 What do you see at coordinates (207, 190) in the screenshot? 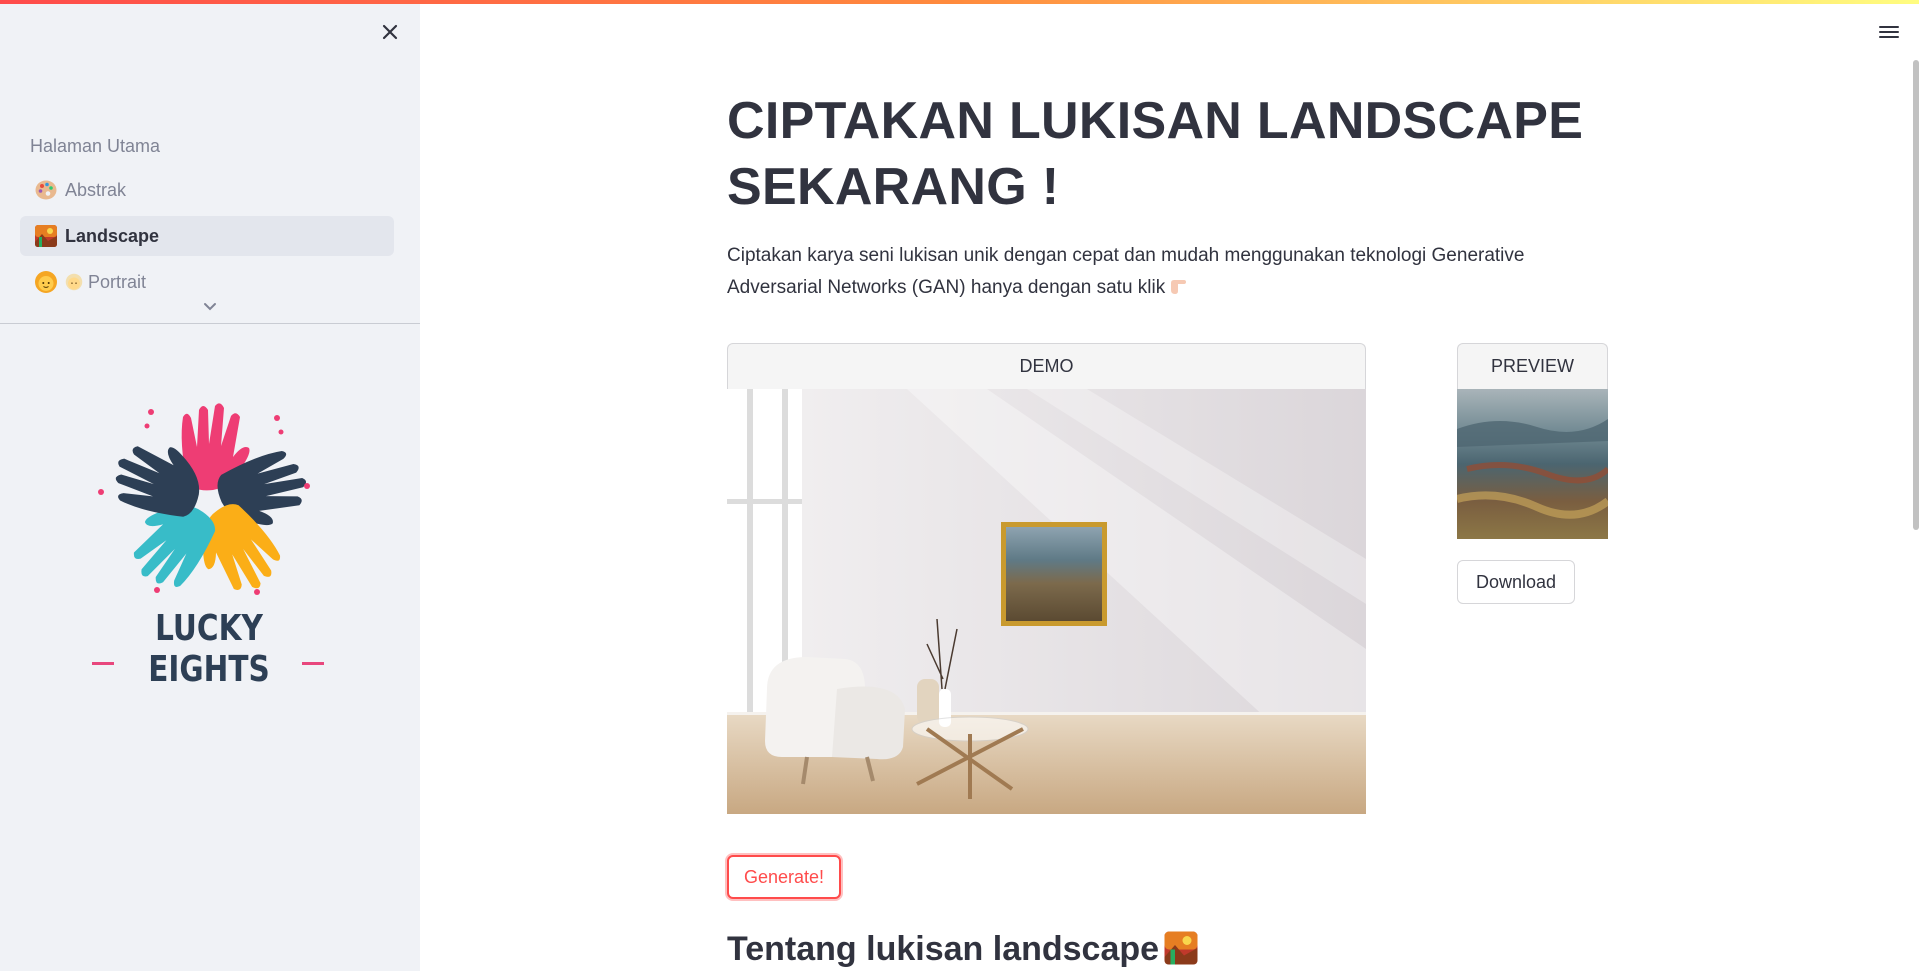
I see `sidebar-item-abstrak: Abstrak` at bounding box center [207, 190].